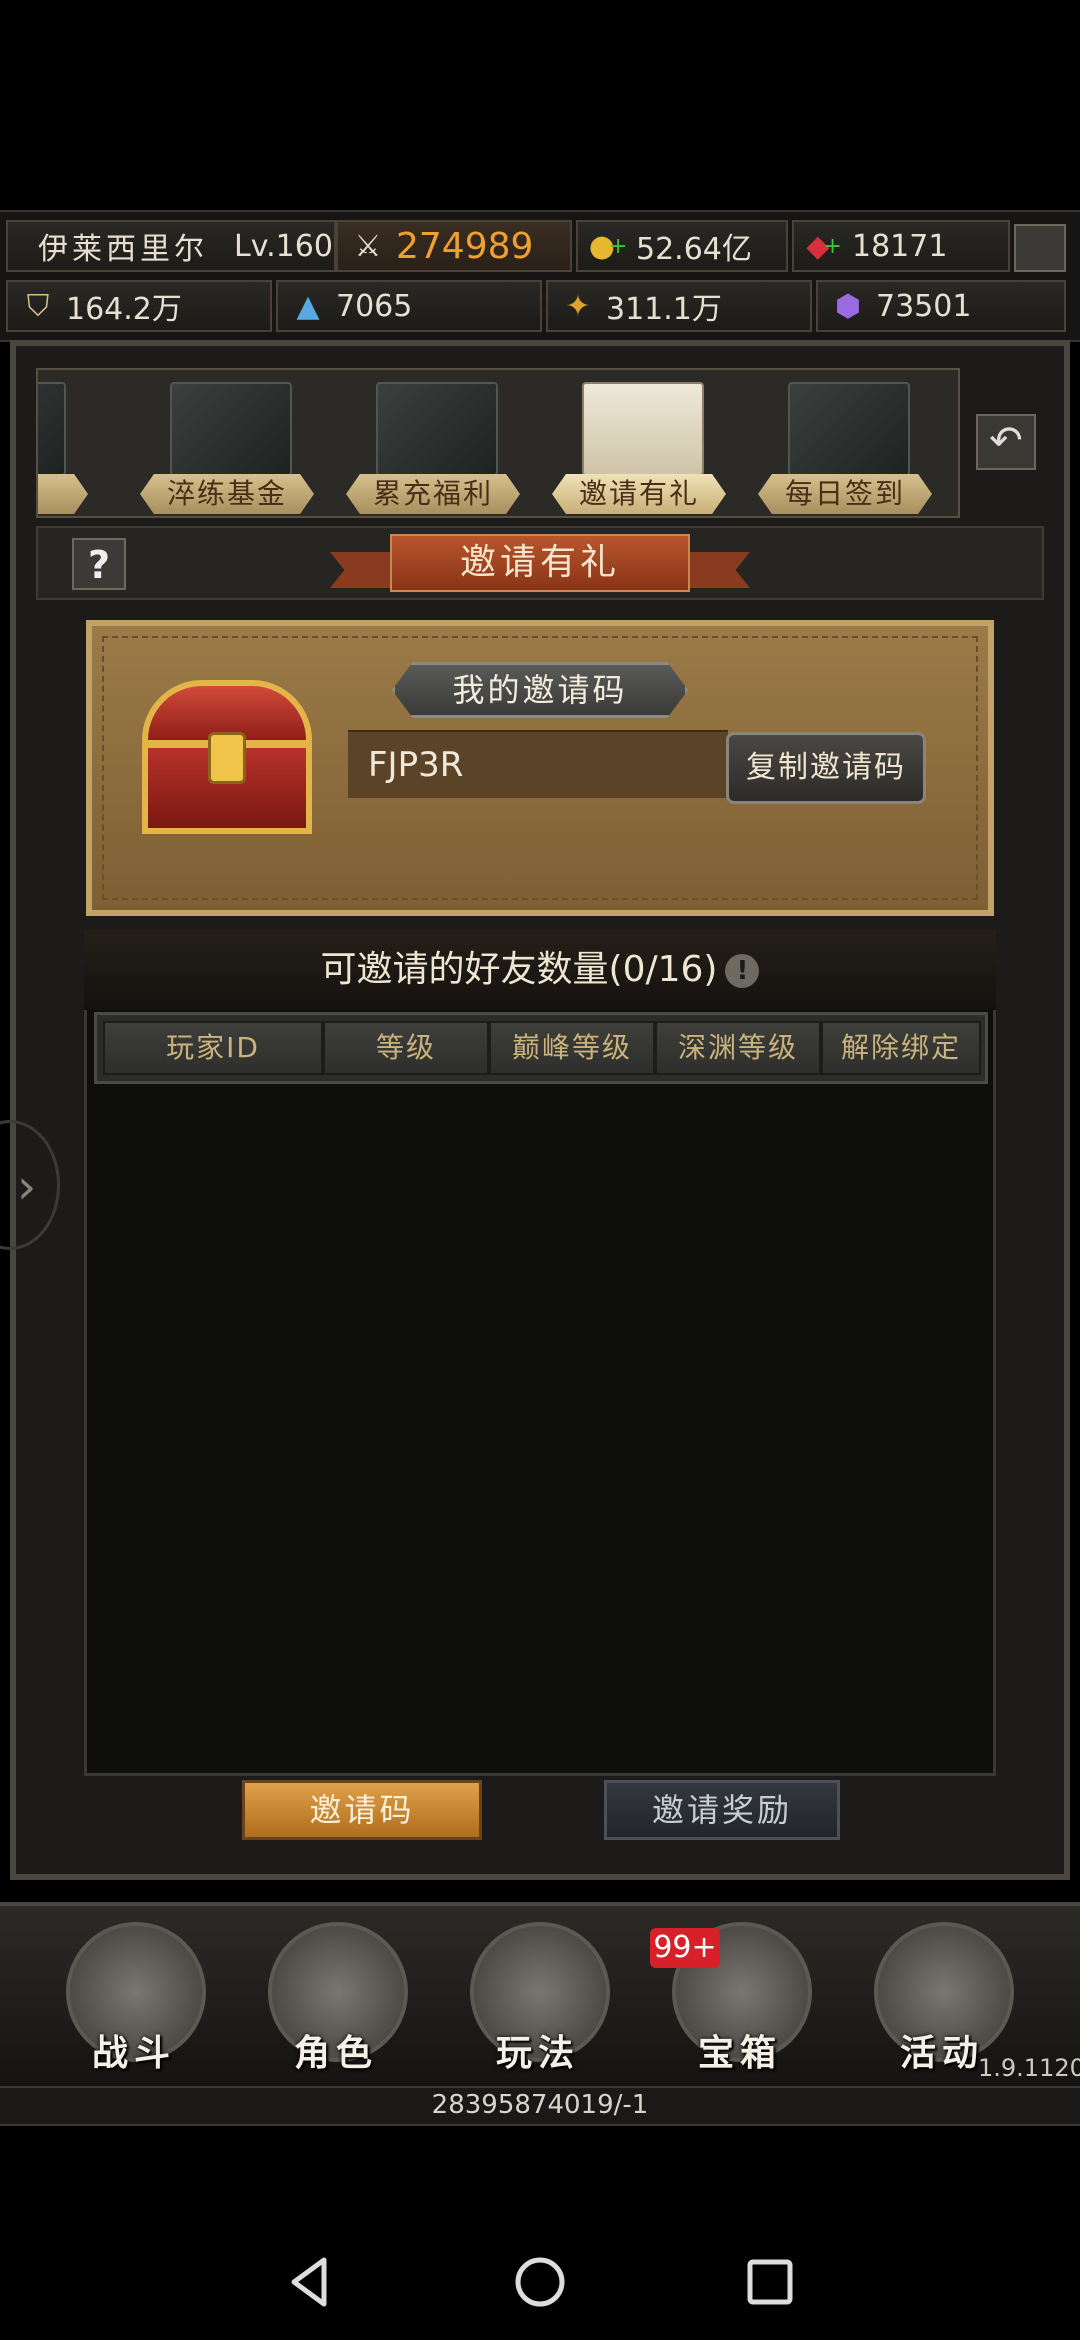 This screenshot has height=2340, width=1080. Describe the element at coordinates (1040, 248) in the screenshot. I see `menu-button` at that location.